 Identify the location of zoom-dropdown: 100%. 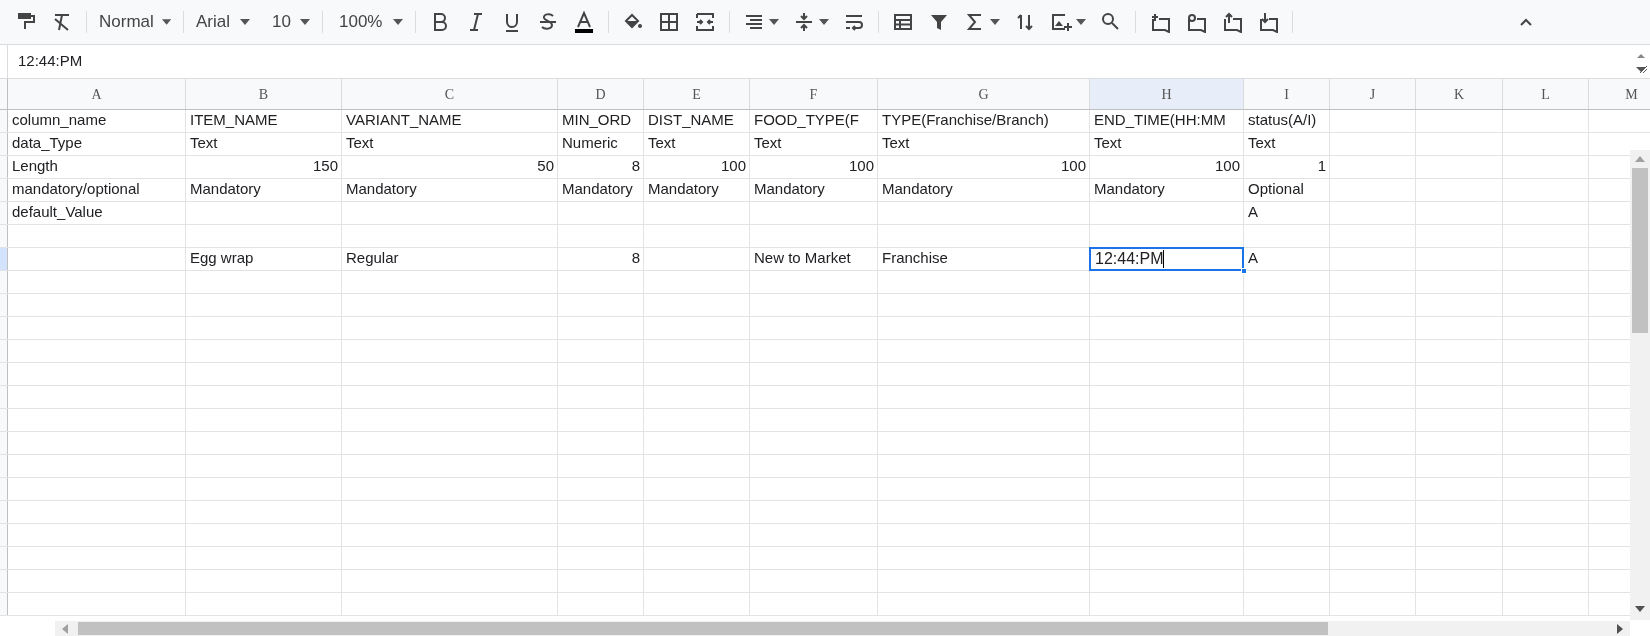
(371, 22).